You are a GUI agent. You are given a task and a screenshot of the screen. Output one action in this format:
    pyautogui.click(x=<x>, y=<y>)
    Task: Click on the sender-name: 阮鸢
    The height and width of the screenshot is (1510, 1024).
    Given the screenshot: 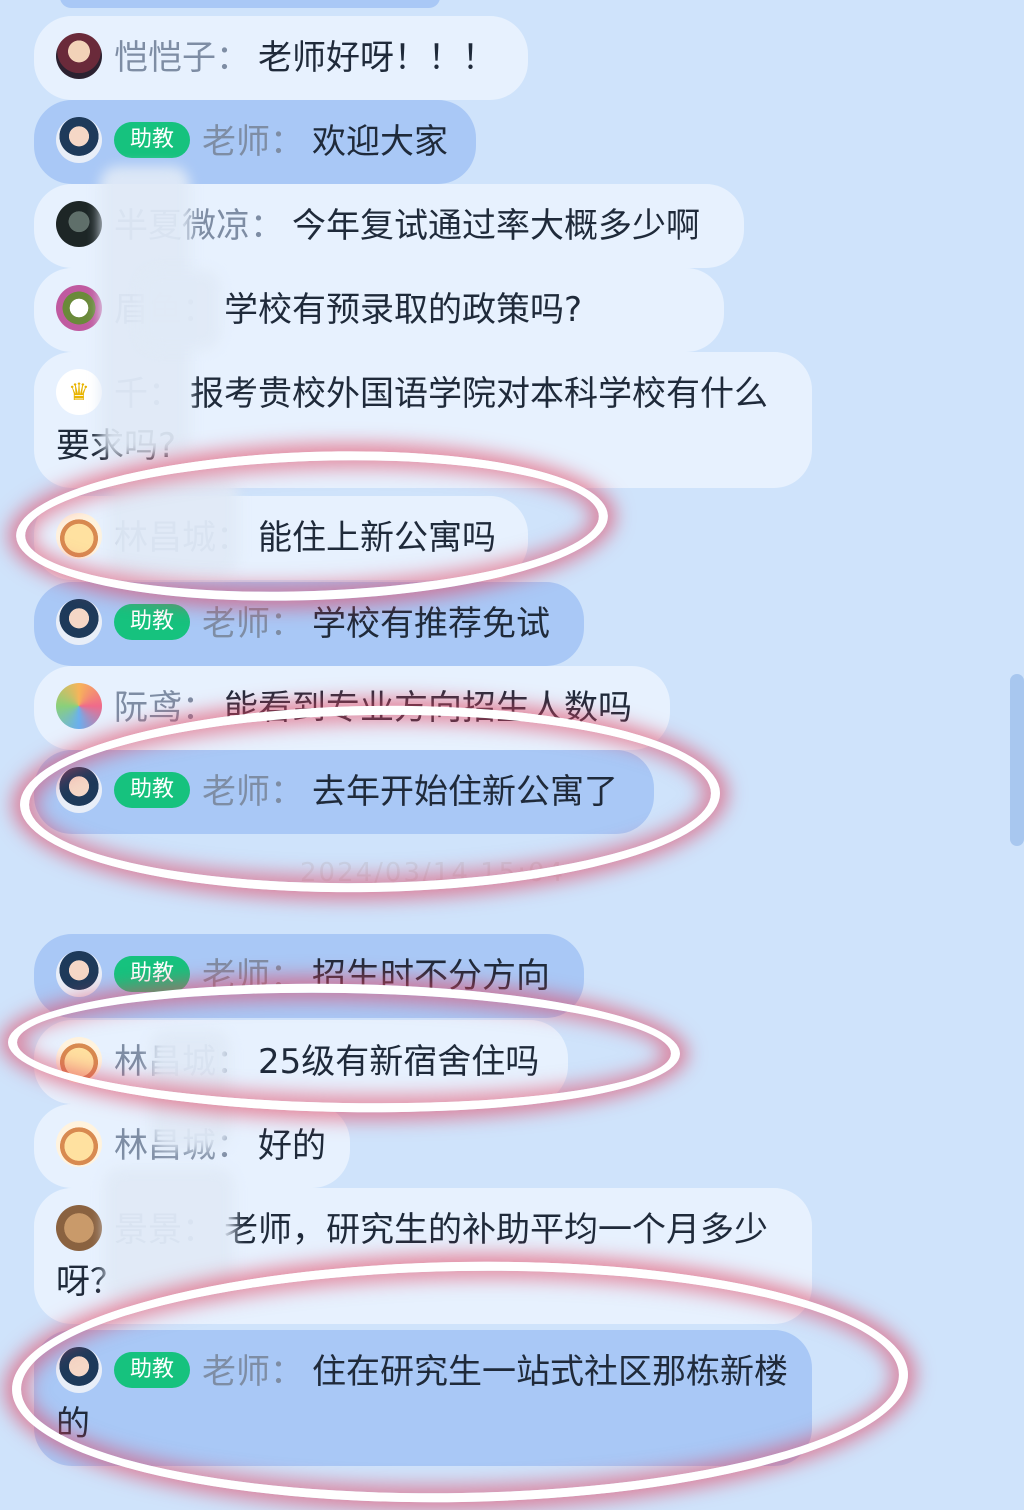 What is the action you would take?
    pyautogui.click(x=148, y=708)
    